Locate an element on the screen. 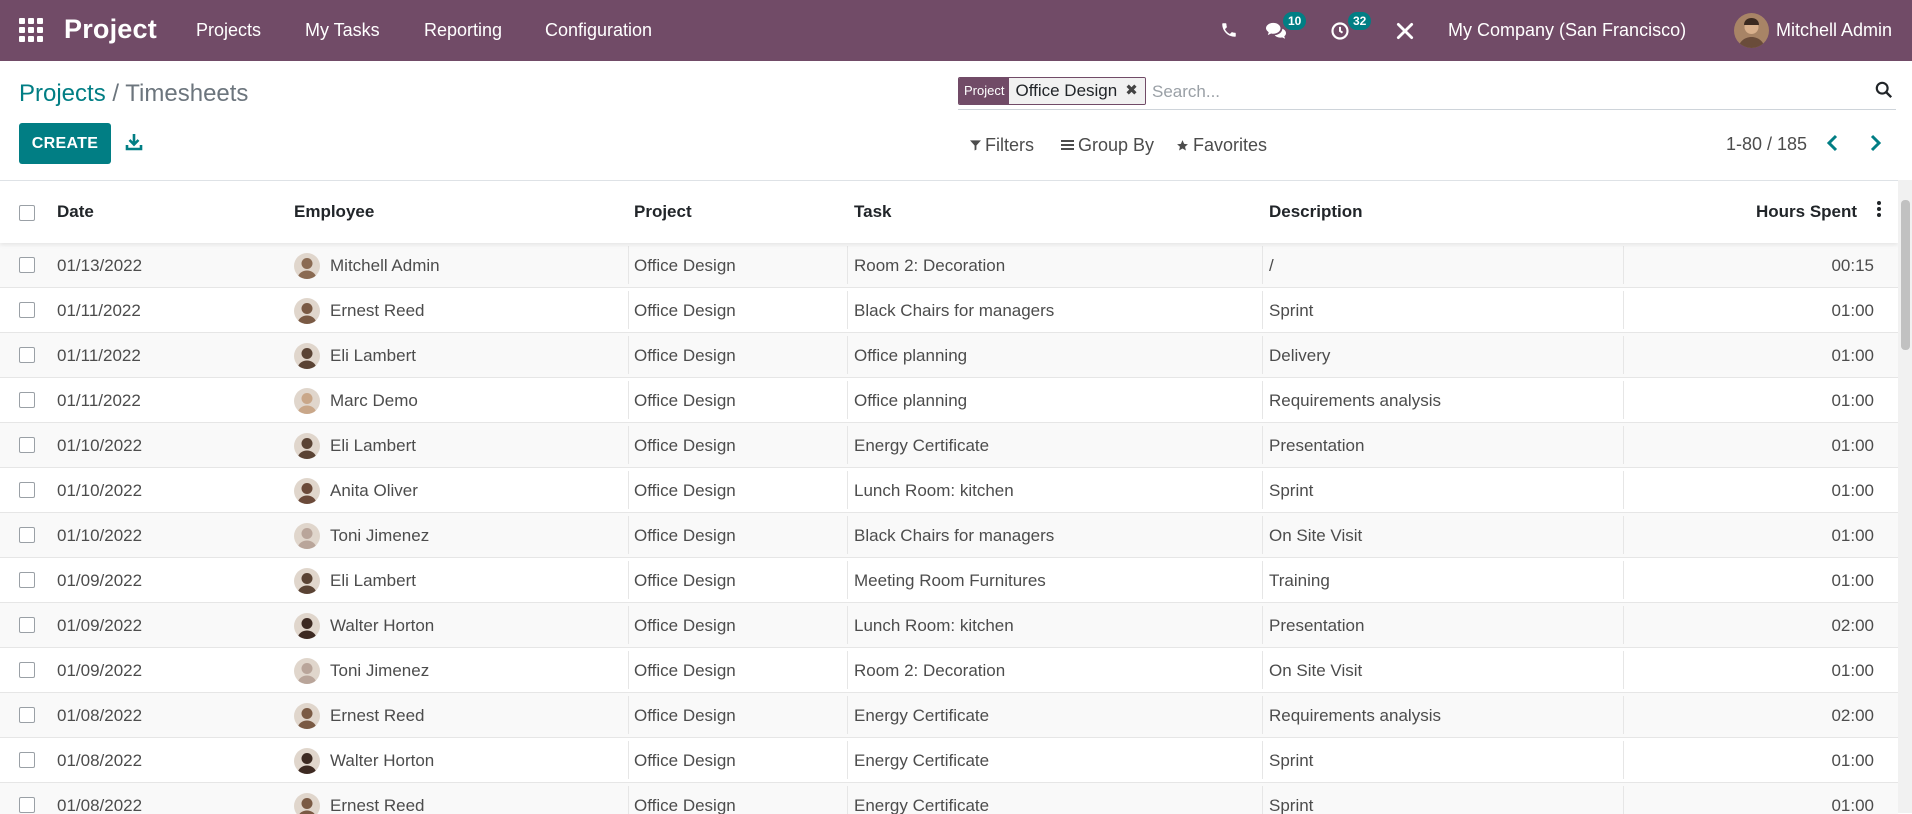 This screenshot has height=814, width=1912. pager-next-icon is located at coordinates (1878, 144).